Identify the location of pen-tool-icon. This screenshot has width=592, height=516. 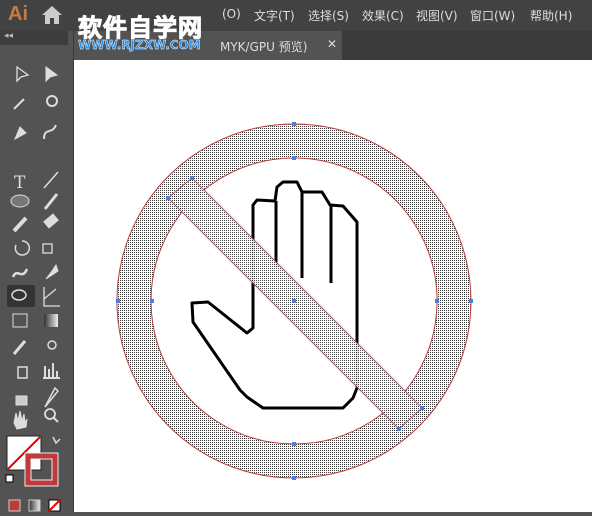
(20, 133).